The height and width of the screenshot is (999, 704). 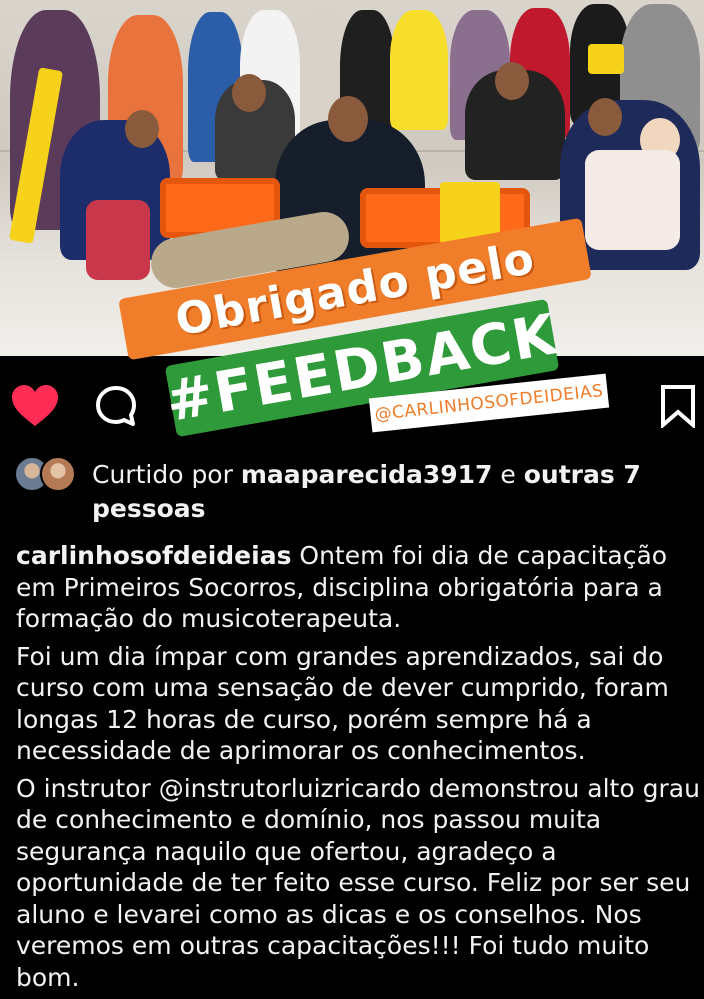 What do you see at coordinates (58, 474) in the screenshot?
I see `avatar` at bounding box center [58, 474].